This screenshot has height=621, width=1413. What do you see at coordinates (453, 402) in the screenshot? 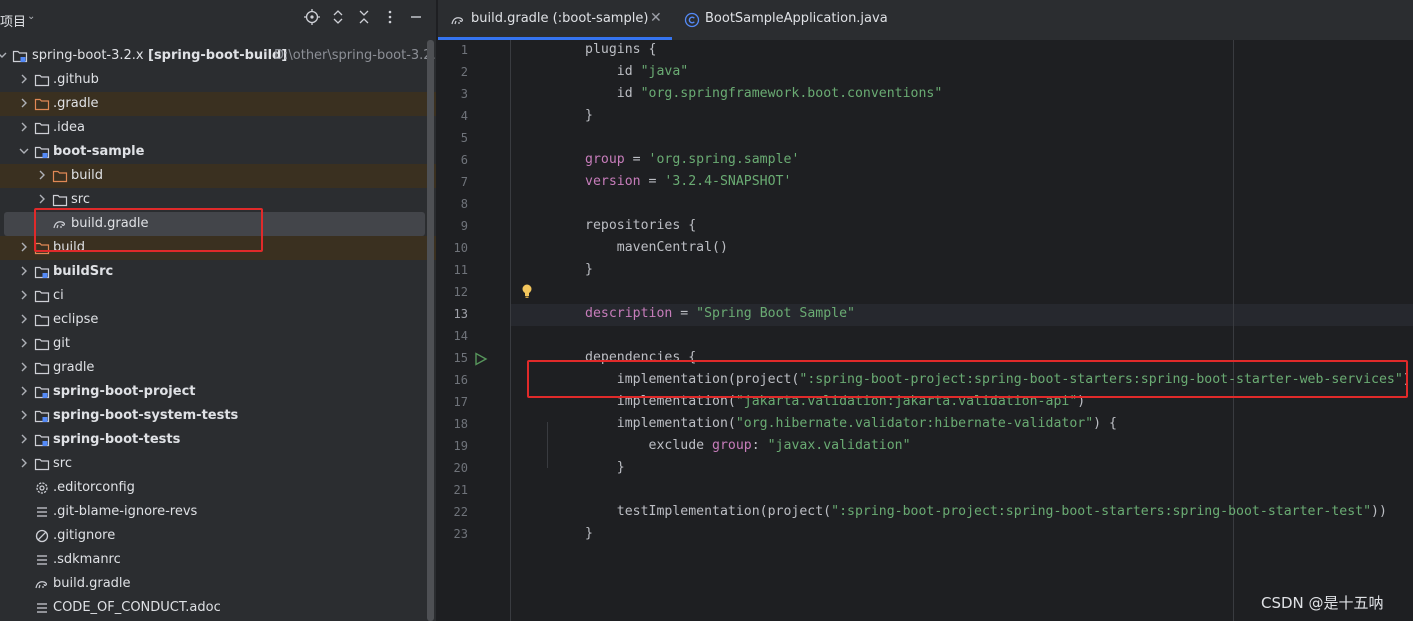
I see `line-number: 17` at bounding box center [453, 402].